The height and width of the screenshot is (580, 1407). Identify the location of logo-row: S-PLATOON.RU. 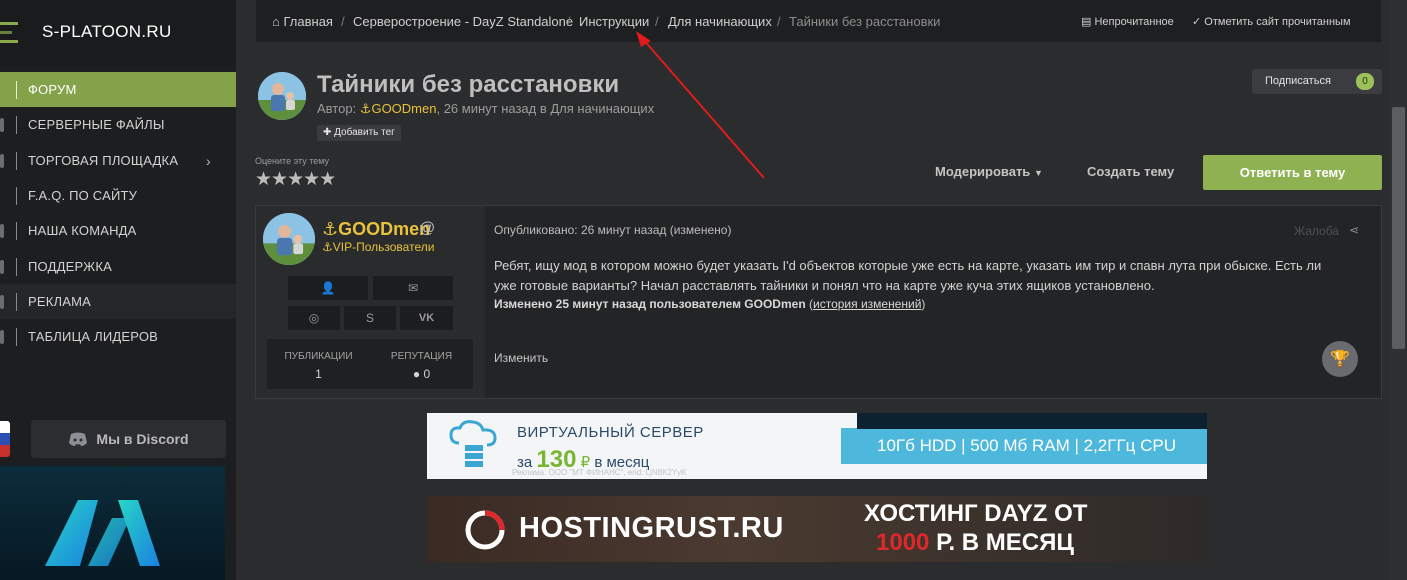
(118, 33).